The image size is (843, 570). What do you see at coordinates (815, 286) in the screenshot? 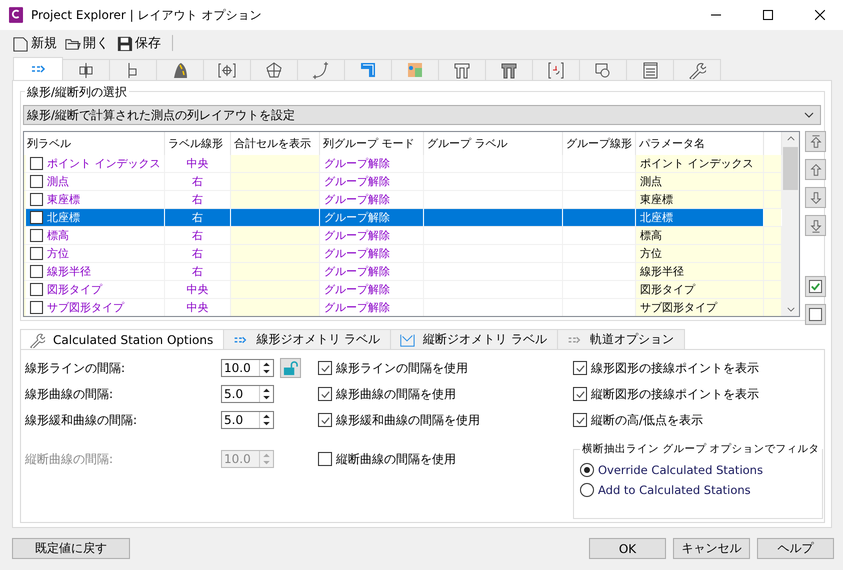
I see `check-all-button` at bounding box center [815, 286].